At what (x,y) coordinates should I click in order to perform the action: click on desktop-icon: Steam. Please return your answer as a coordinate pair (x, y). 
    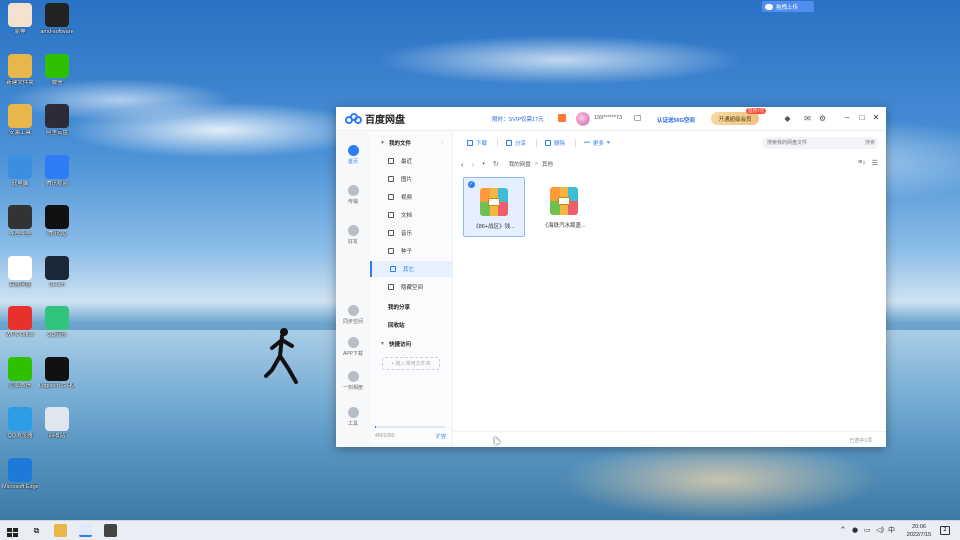
    Looking at the image, I should click on (57, 272).